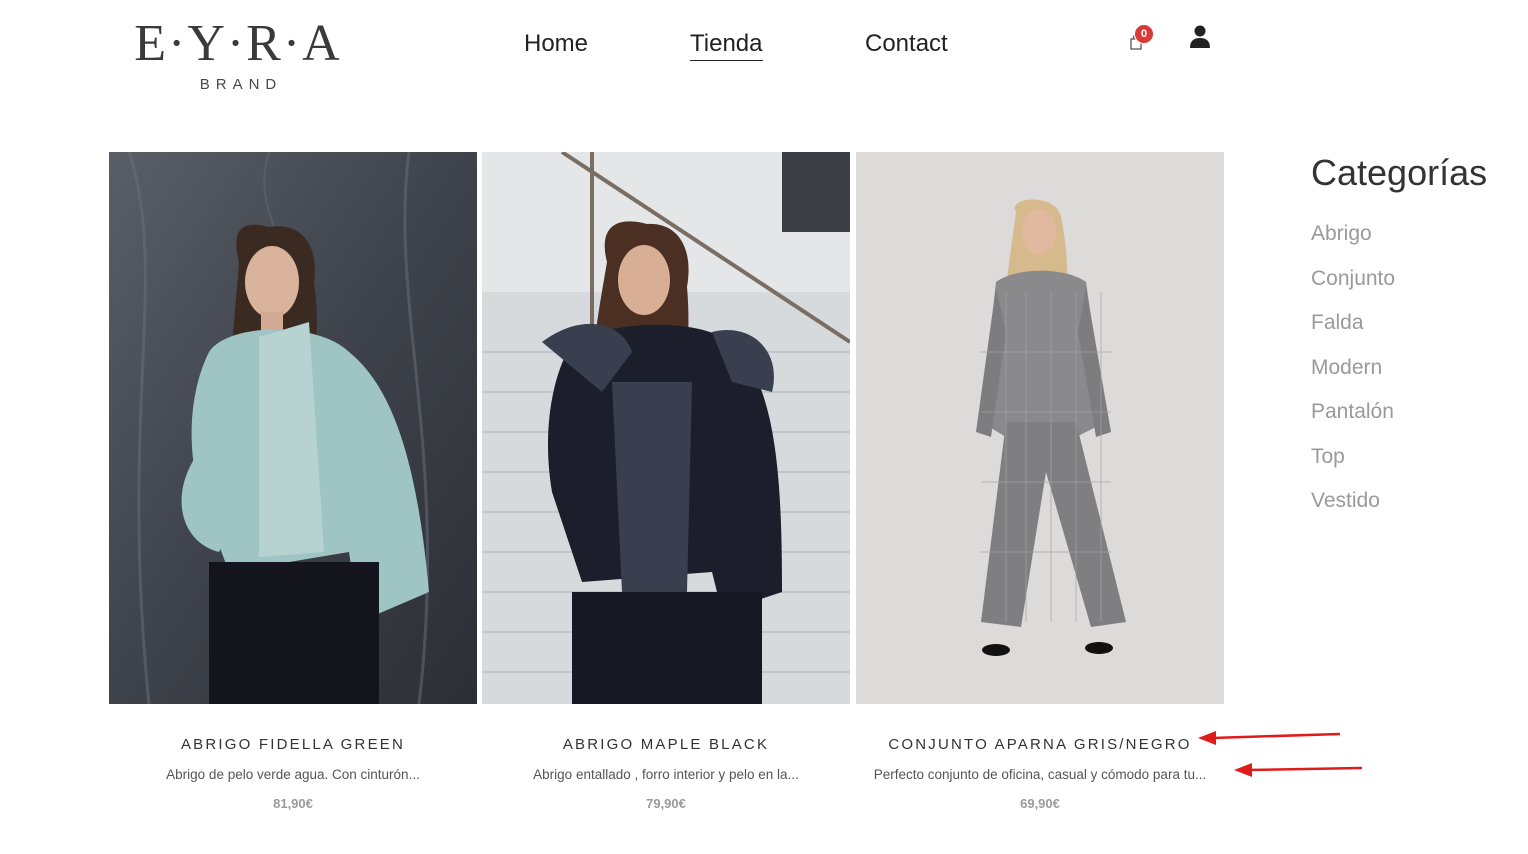  Describe the element at coordinates (293, 803) in the screenshot. I see `product-price: 81,90€` at that location.